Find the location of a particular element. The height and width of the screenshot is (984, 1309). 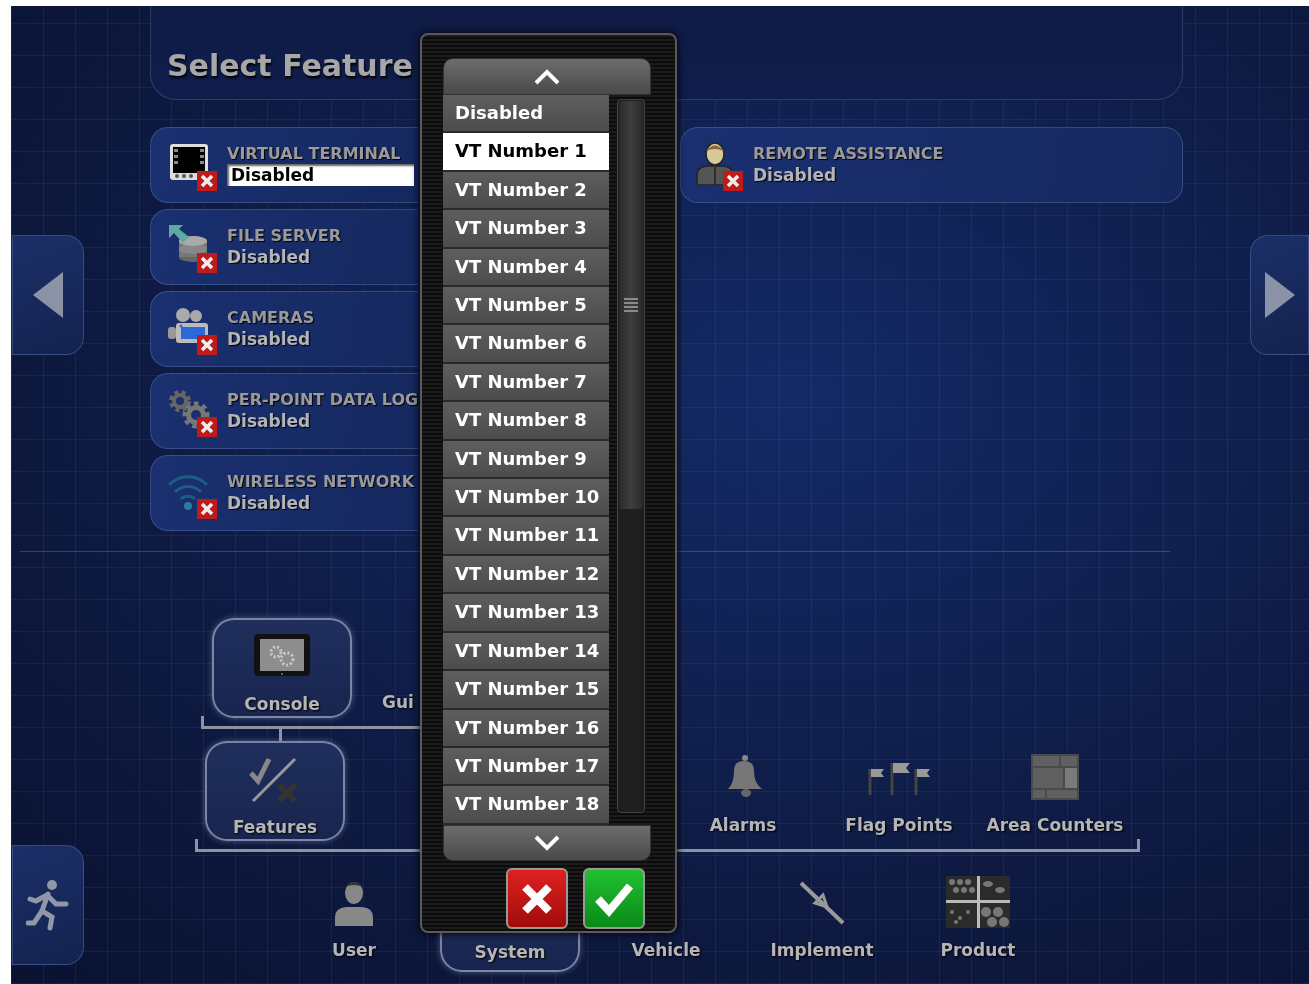

feature-name: WIRELESS NETWORK is located at coordinates (321, 482).